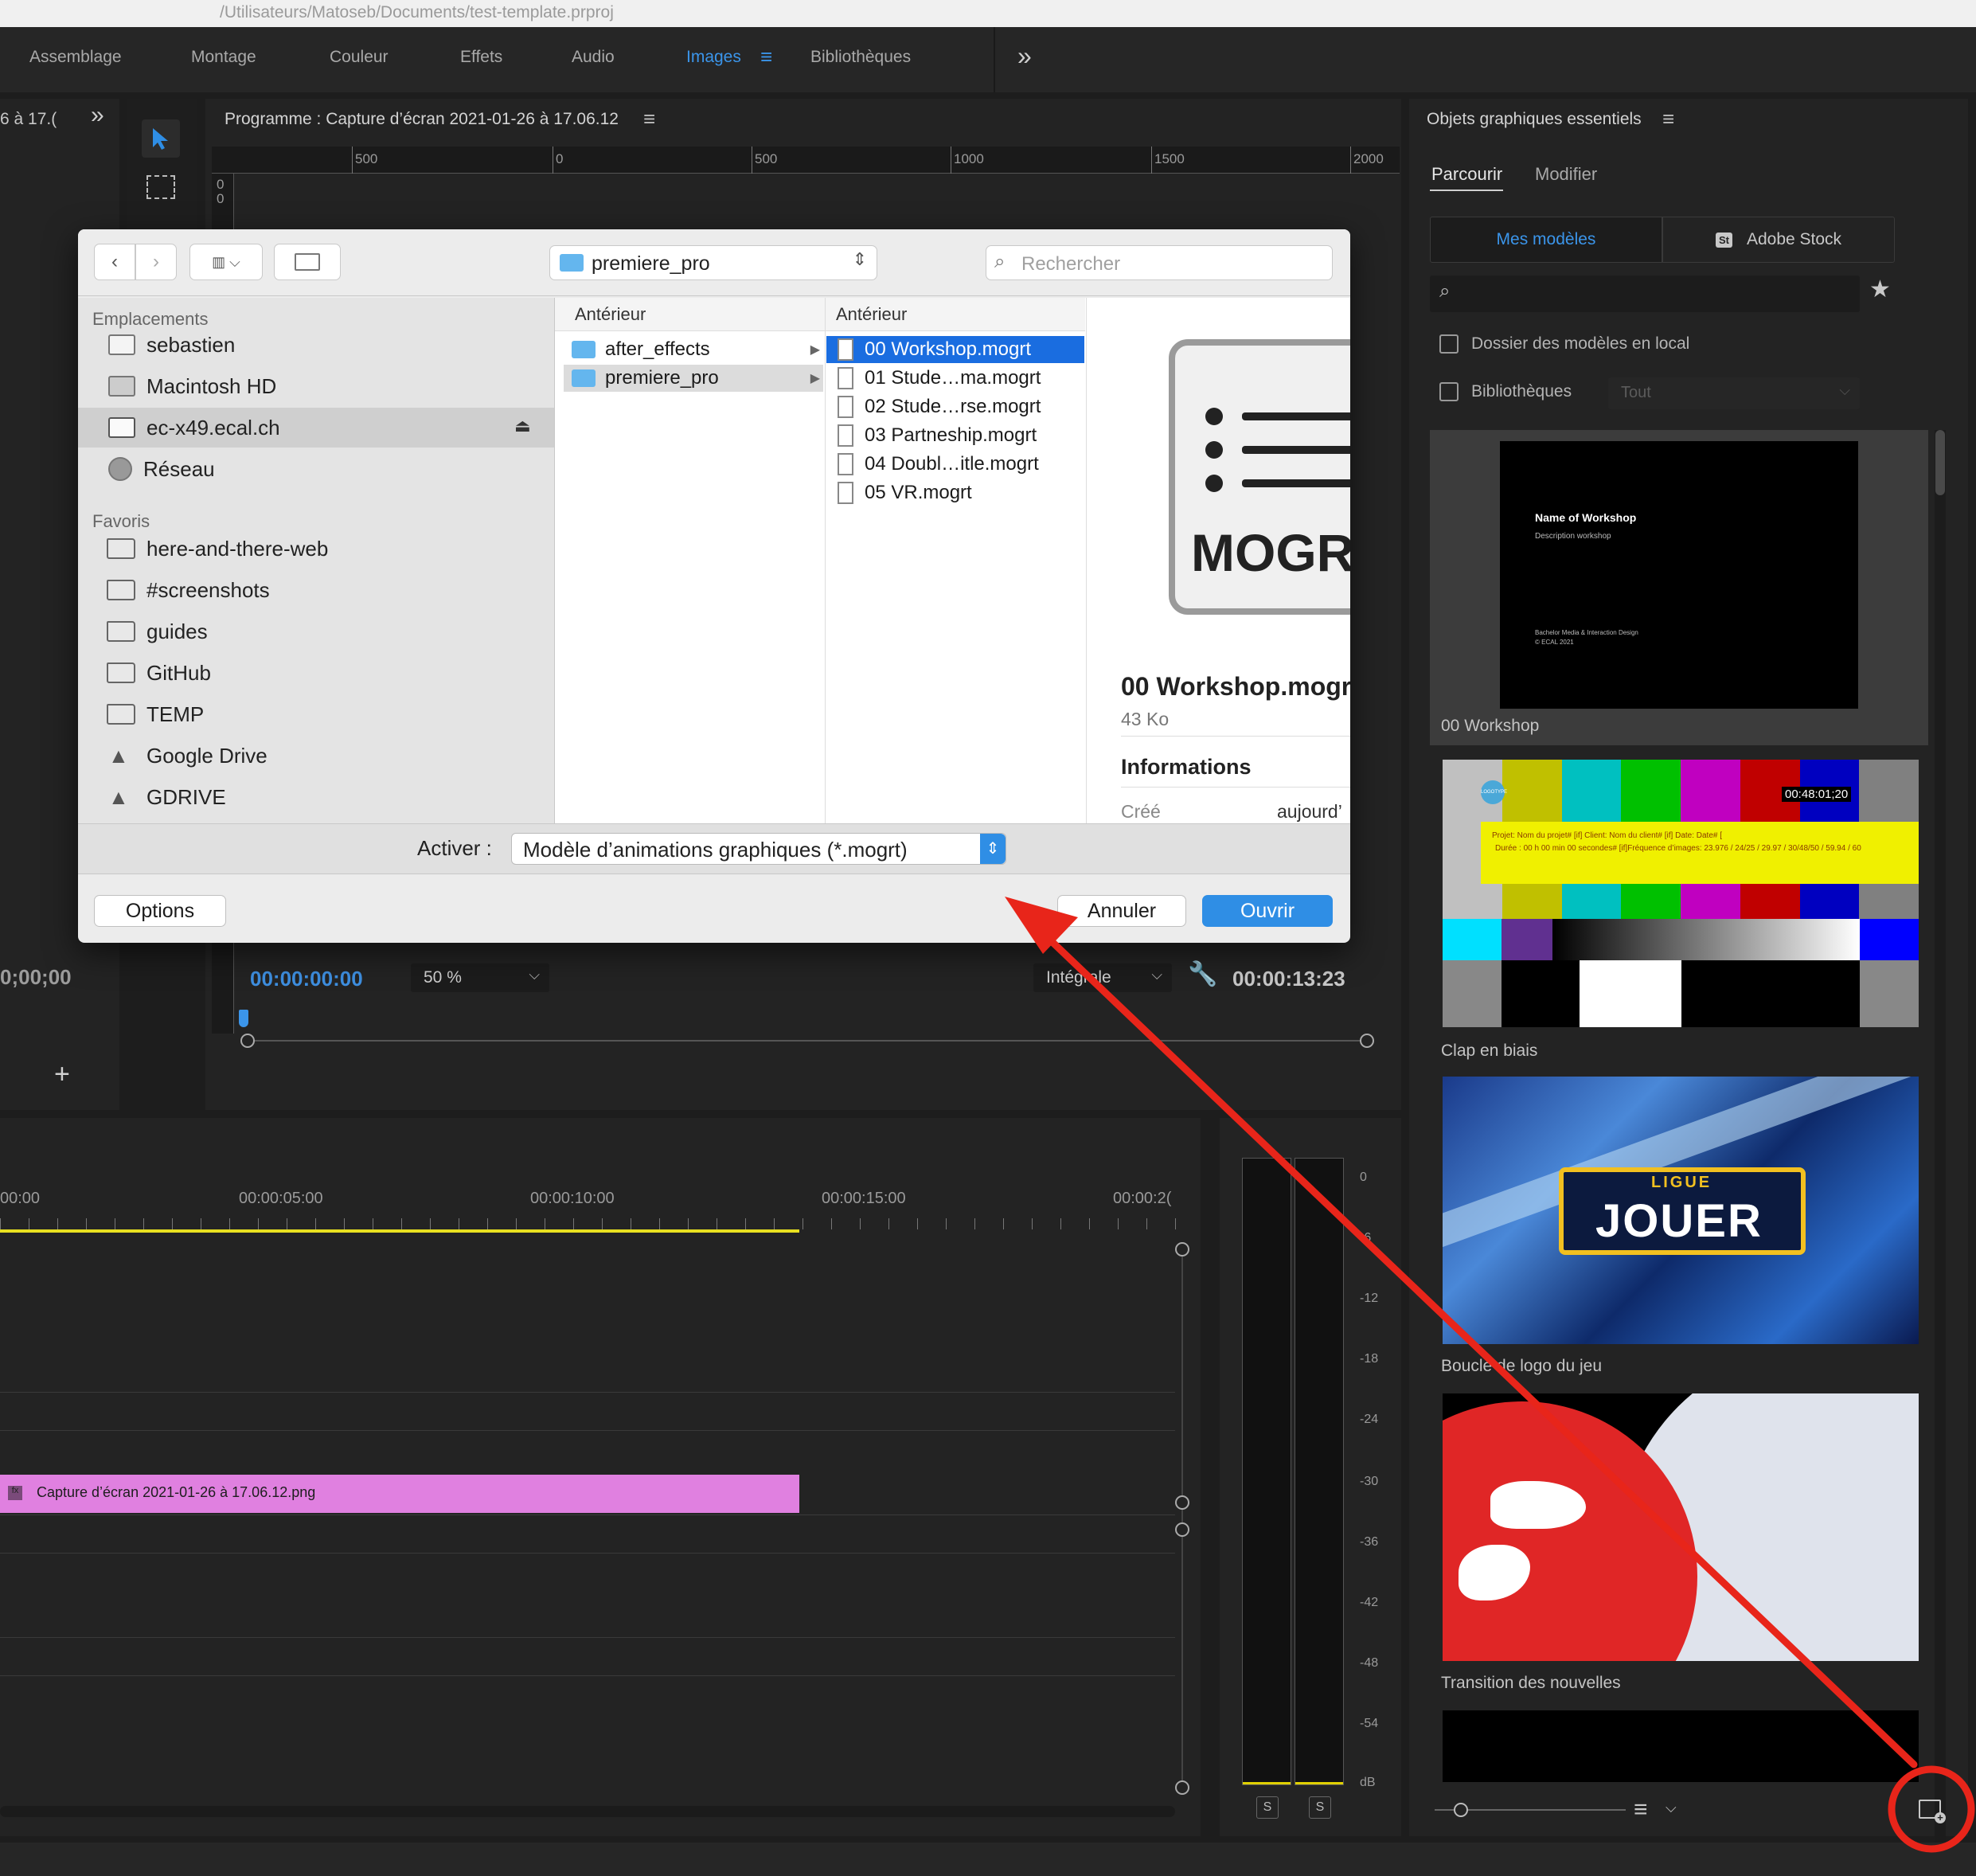 The width and height of the screenshot is (1976, 1876). What do you see at coordinates (1671, 1808) in the screenshot?
I see `chevron-down-icon: ⌵` at bounding box center [1671, 1808].